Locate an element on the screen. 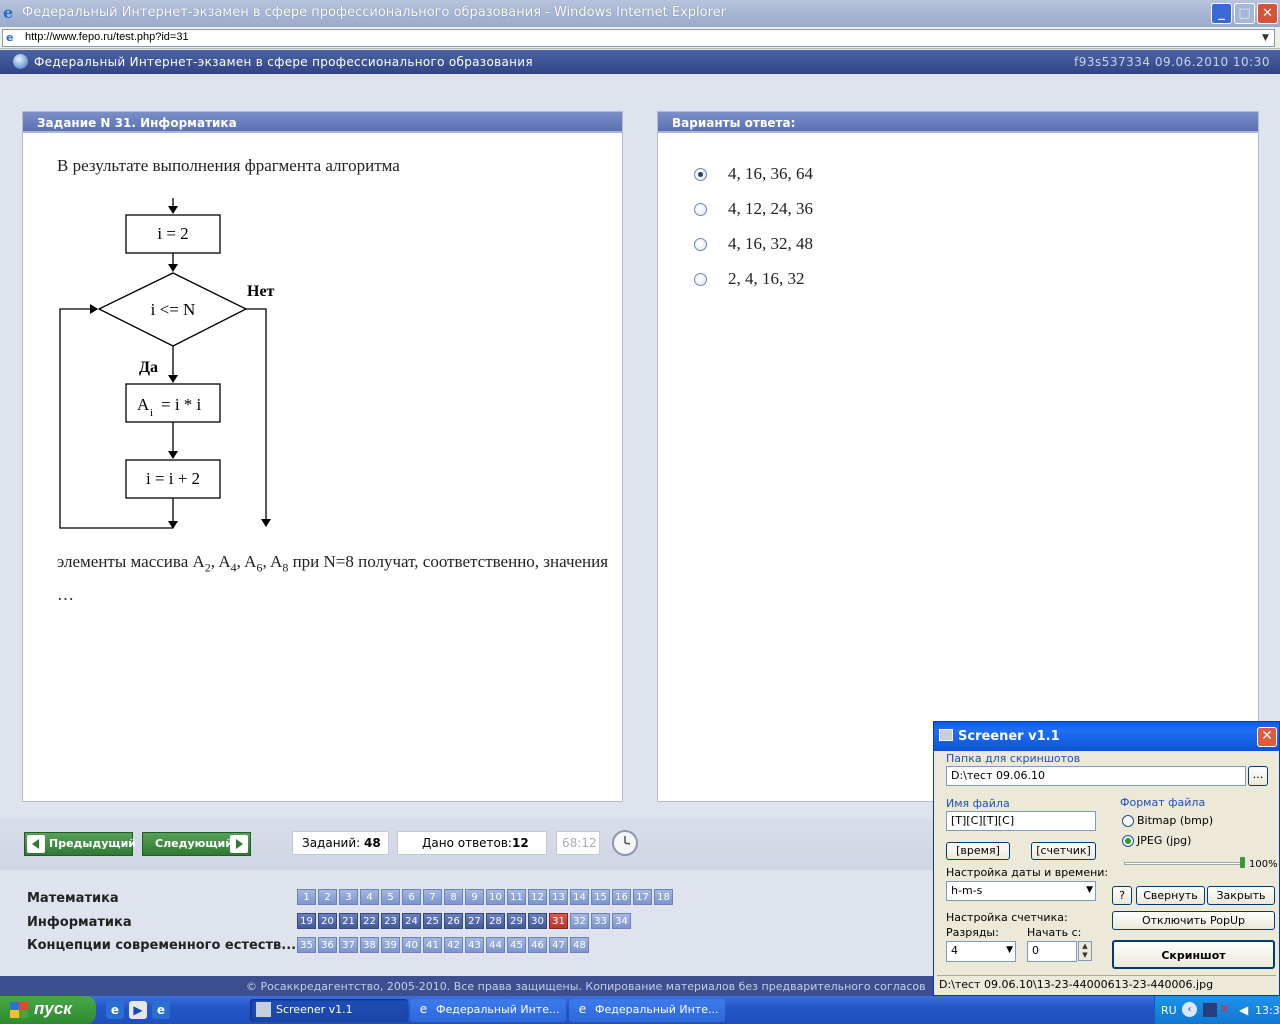  task-cell: 43 is located at coordinates (474, 945).